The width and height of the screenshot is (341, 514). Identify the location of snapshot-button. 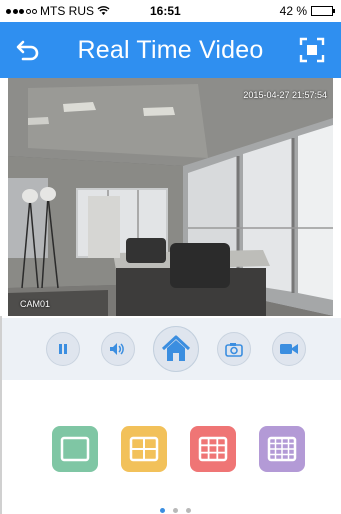
(234, 349).